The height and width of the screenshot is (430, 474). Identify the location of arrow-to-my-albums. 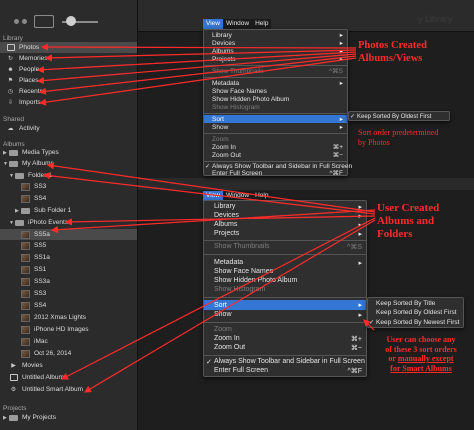
(211, 187).